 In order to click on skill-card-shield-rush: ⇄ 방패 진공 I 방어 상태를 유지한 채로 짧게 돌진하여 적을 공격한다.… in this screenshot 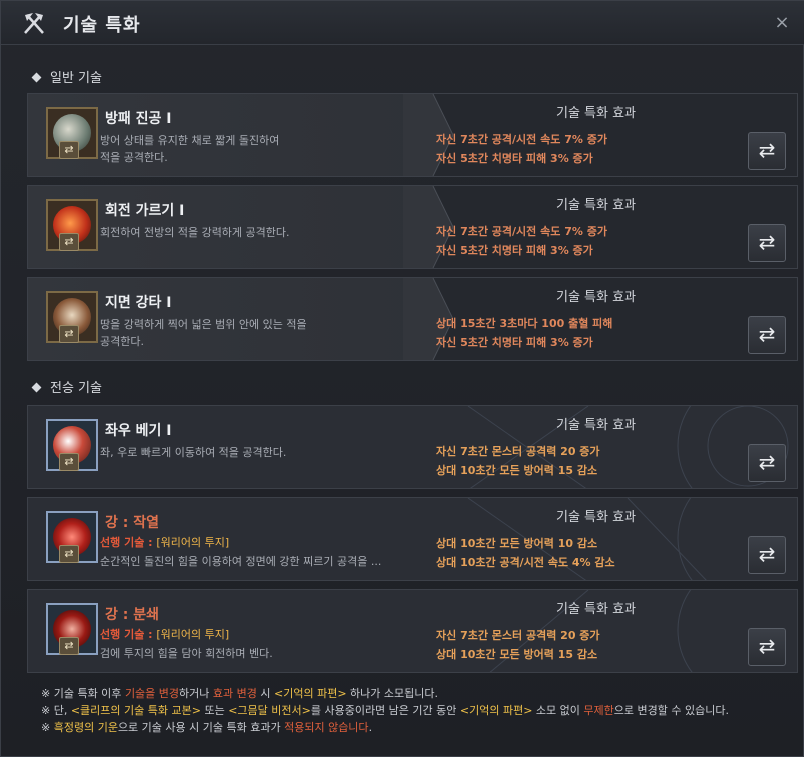, I will do `click(412, 135)`.